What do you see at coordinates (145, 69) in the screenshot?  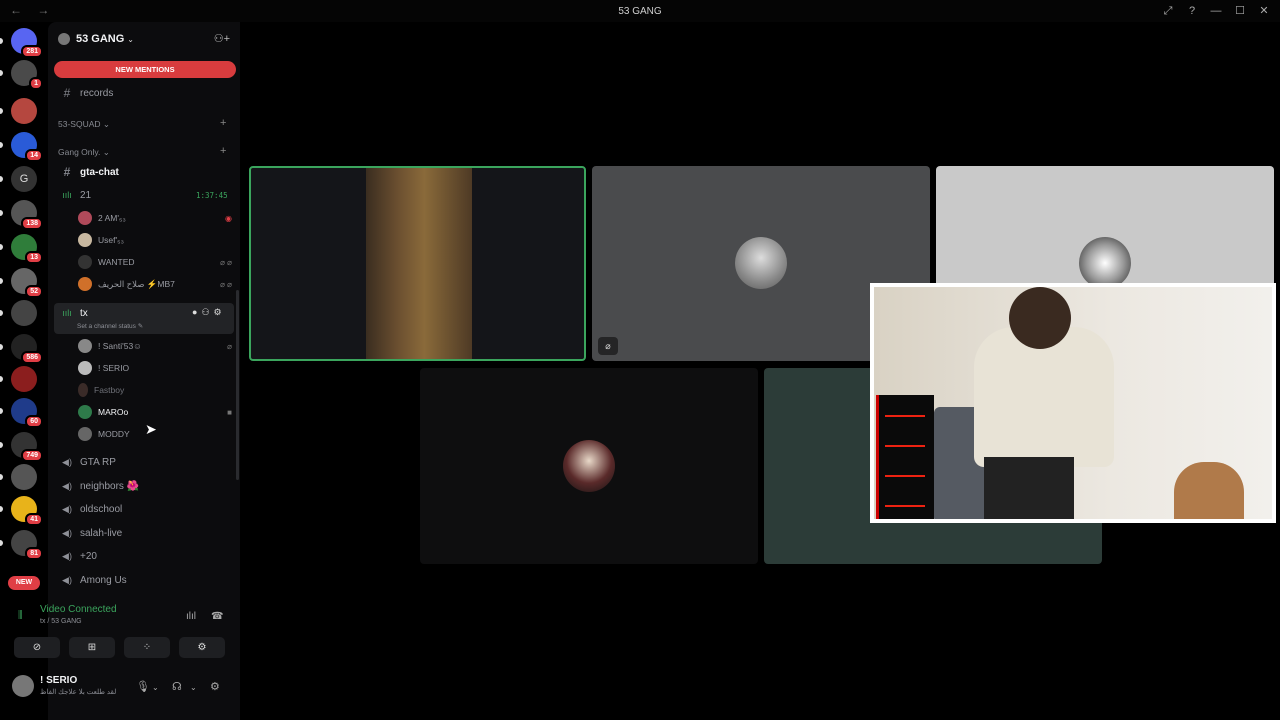 I see `new-mentions-pill: NEW MENTIONS` at bounding box center [145, 69].